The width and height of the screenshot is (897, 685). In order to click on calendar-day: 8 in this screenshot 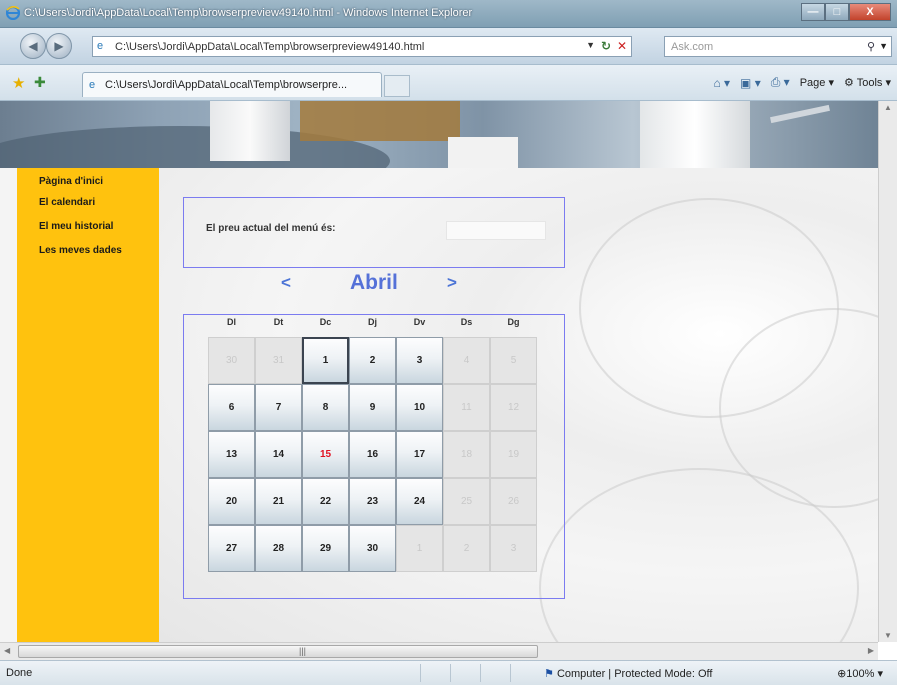, I will do `click(325, 407)`.